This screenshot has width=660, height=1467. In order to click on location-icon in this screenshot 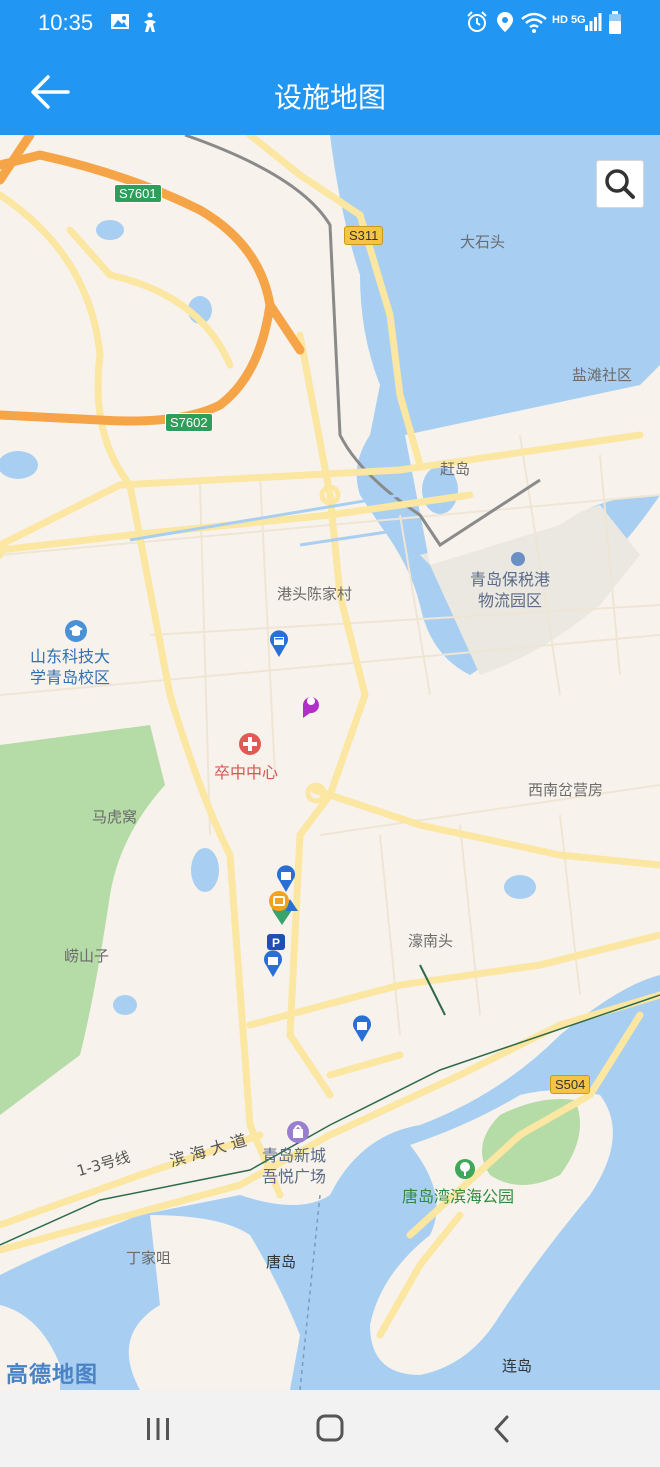, I will do `click(505, 22)`.